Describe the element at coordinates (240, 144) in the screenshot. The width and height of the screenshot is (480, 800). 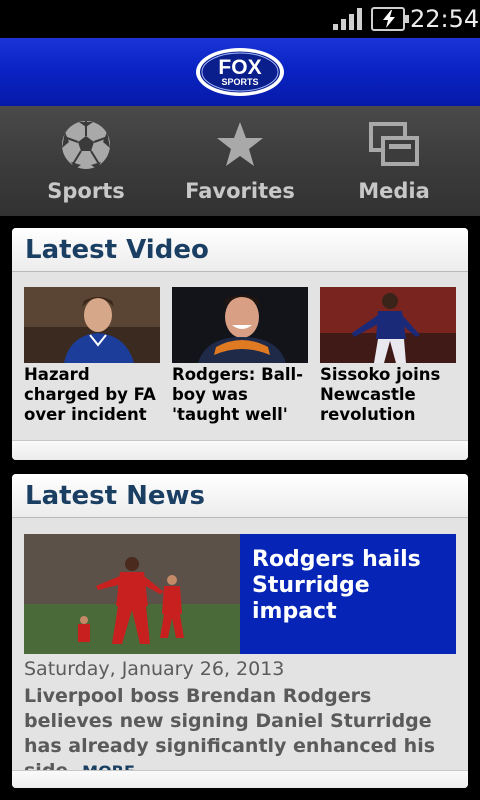
I see `star-icon` at that location.